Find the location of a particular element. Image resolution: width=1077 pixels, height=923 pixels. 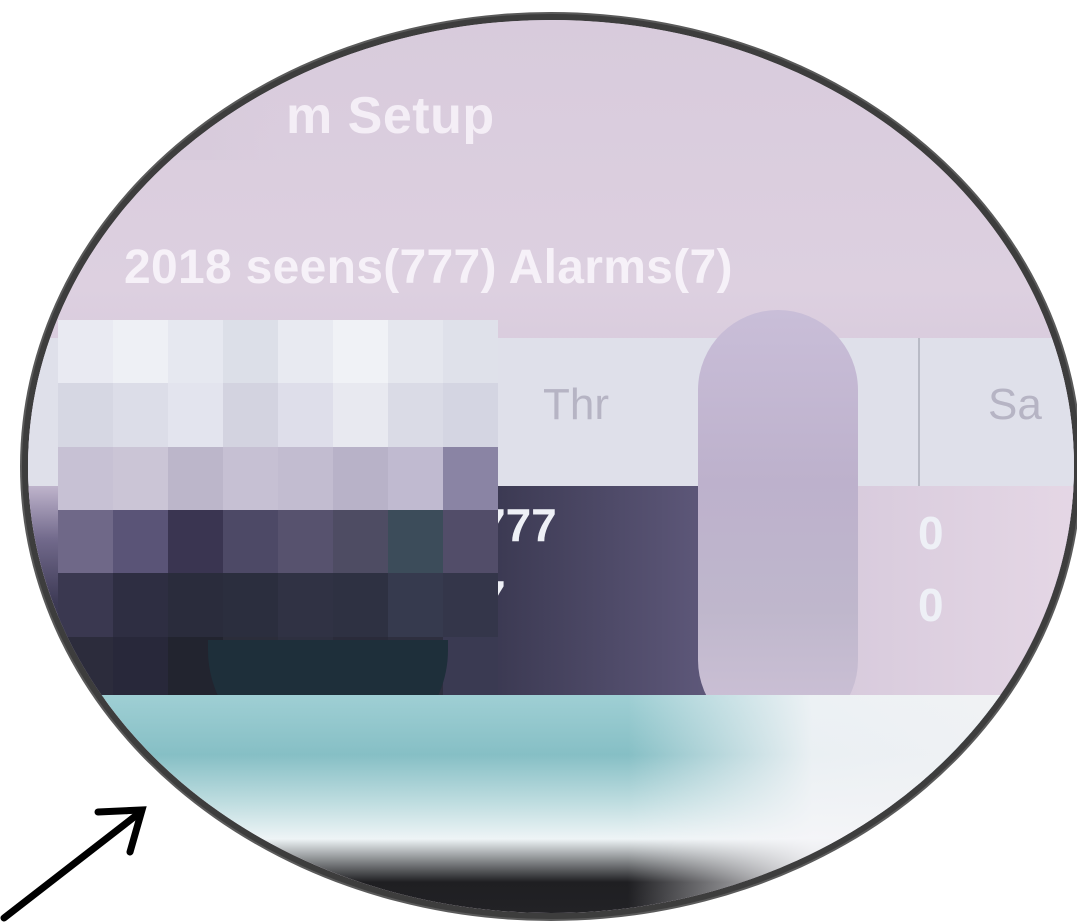

table-cell-sa-row2: 0 is located at coordinates (931, 605).